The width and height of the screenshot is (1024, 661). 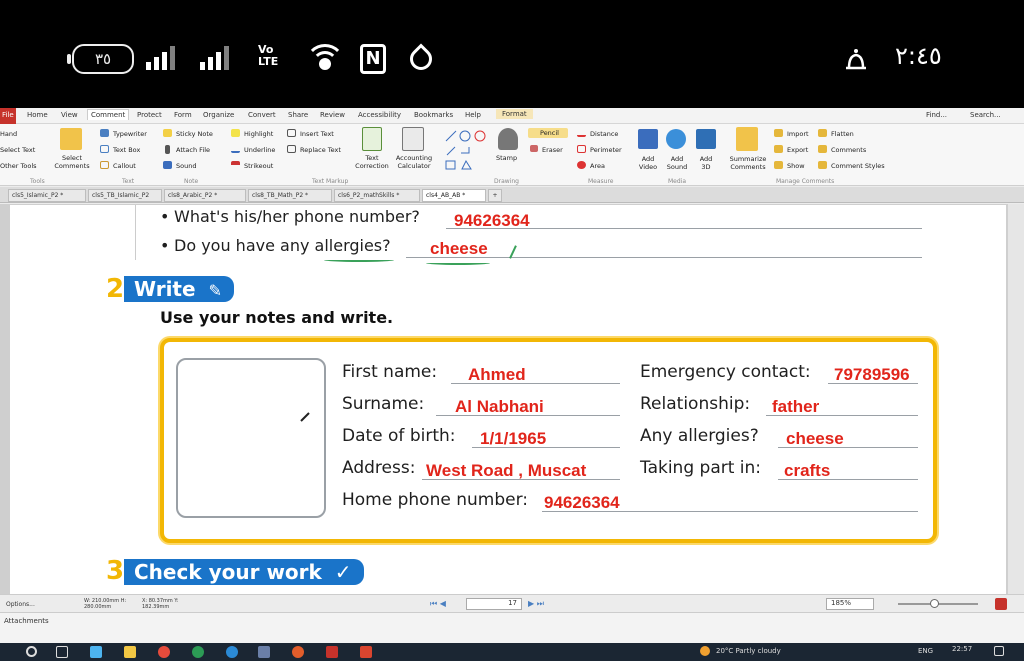 What do you see at coordinates (494, 604) in the screenshot?
I see `page-number-input: 17` at bounding box center [494, 604].